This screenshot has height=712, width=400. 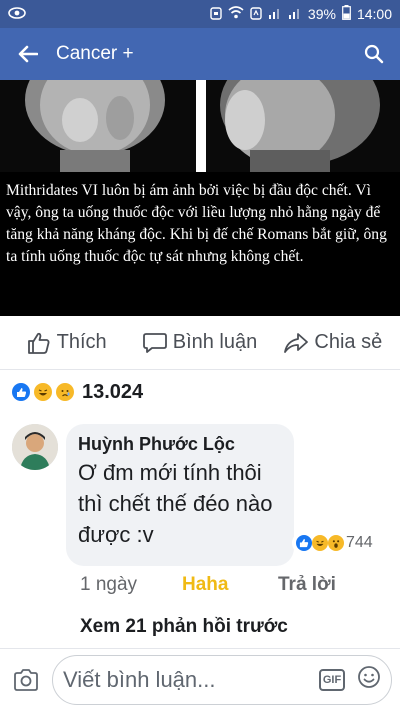 I want to click on arrow-left-icon, so click(x=28, y=54).